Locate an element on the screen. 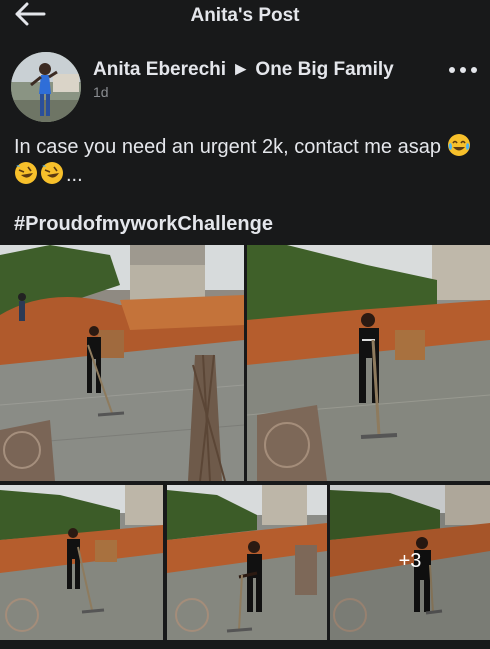 This screenshot has width=490, height=649. post-photo-5: +3 is located at coordinates (410, 562).